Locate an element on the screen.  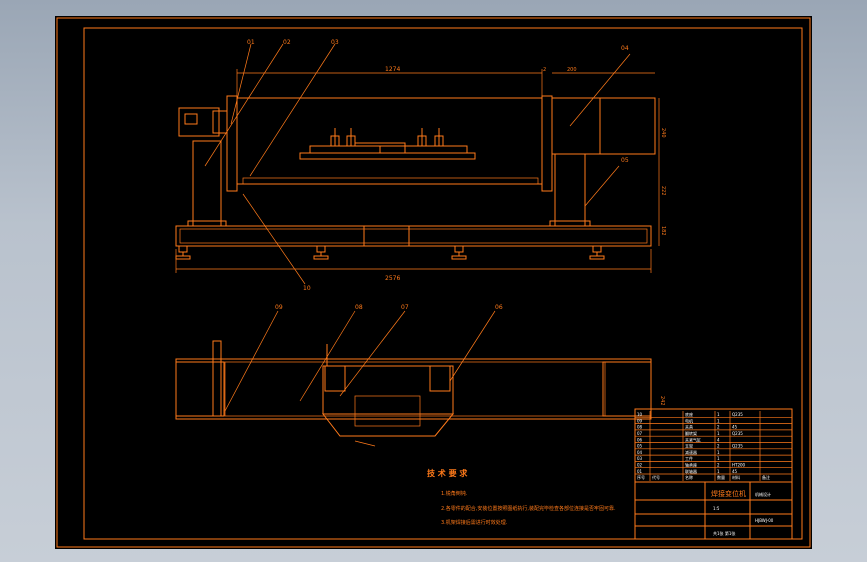
callout-10: 10 is located at coordinates (307, 288).